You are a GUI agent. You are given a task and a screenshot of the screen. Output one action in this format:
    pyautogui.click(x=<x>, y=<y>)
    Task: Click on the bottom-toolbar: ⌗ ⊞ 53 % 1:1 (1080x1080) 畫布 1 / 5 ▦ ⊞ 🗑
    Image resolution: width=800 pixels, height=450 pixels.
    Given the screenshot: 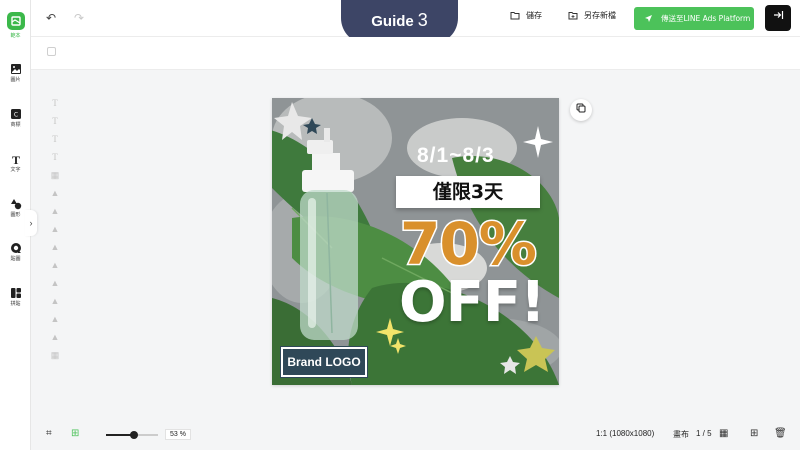 What is the action you would take?
    pyautogui.click(x=415, y=434)
    